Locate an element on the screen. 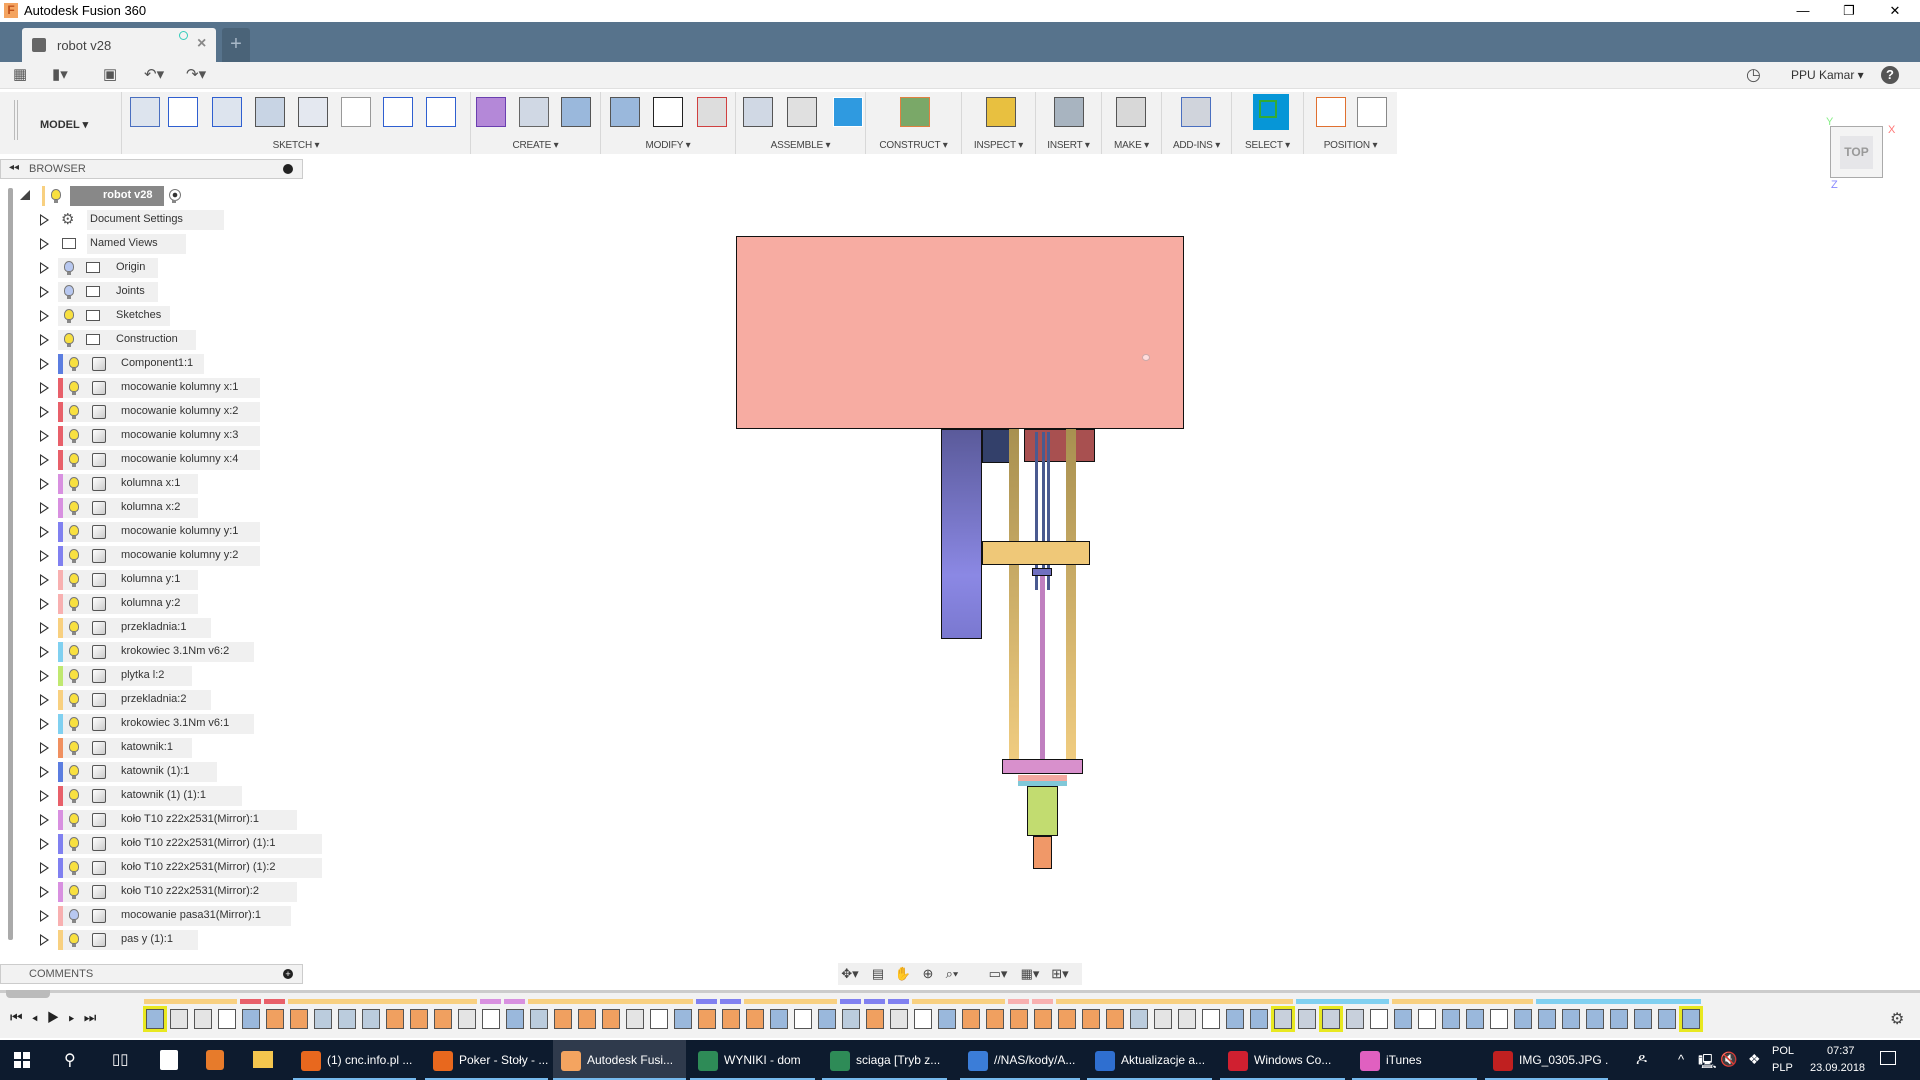  line-icon is located at coordinates (183, 112).